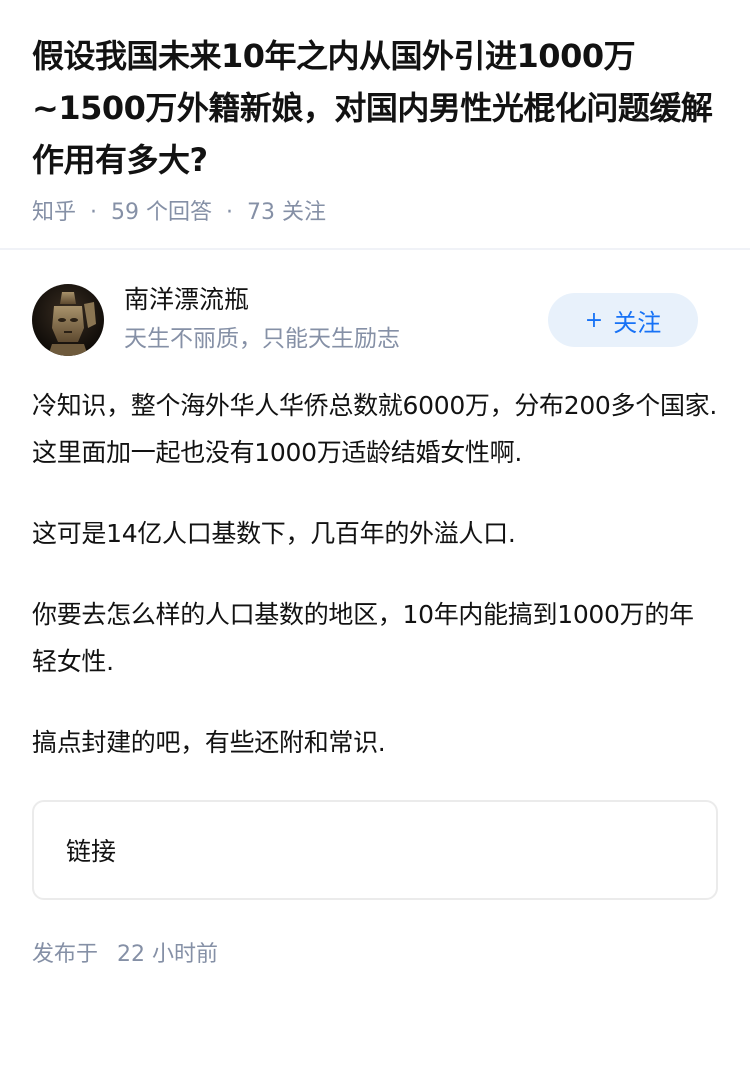 Image resolution: width=750 pixels, height=1070 pixels. I want to click on follow-label: 关注, so click(637, 322).